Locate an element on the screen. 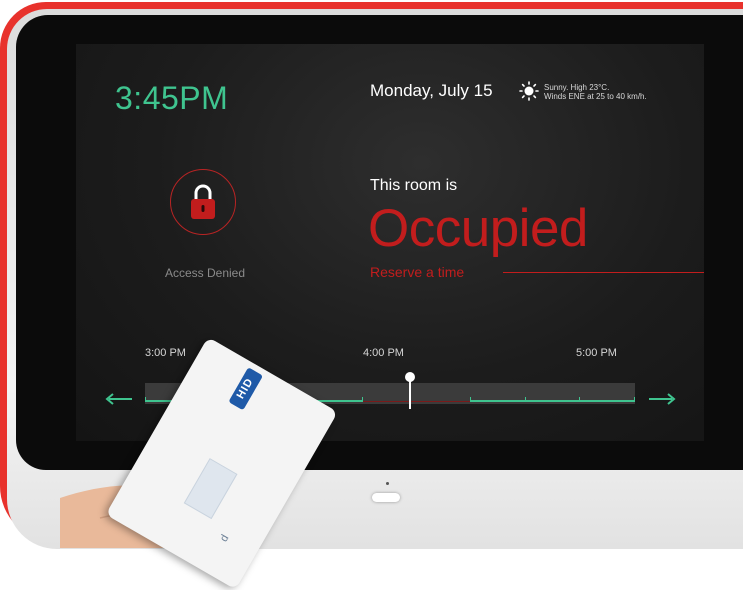 The image size is (743, 590). room-status: Occupied is located at coordinates (478, 228).